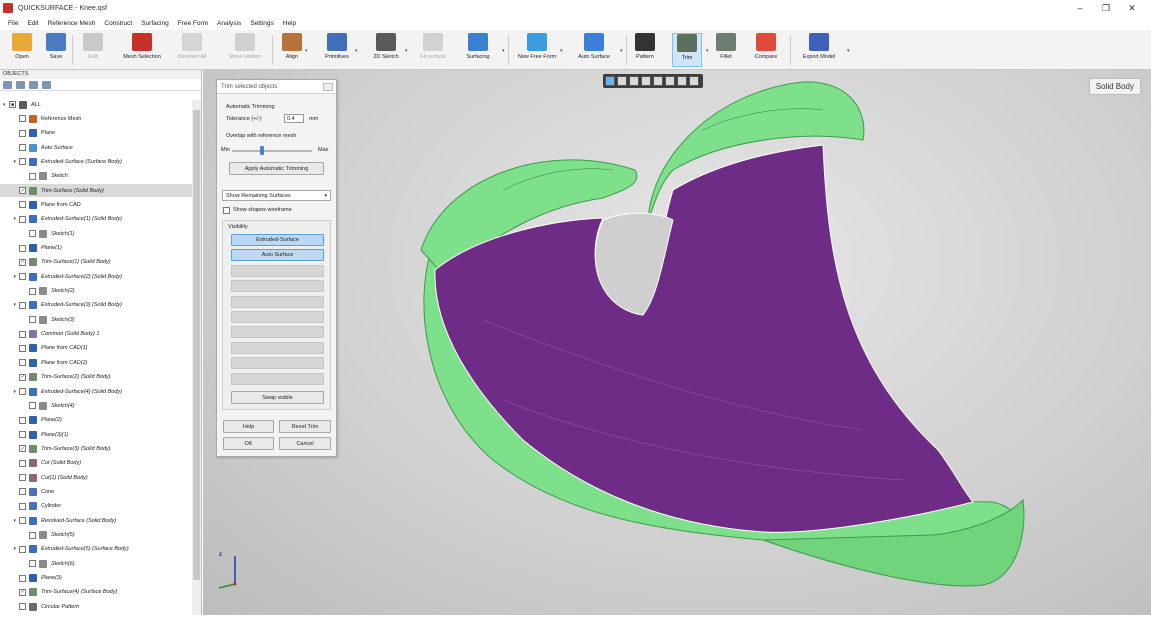 The width and height of the screenshot is (1151, 629). I want to click on tree-item: Plane from CAD(2), so click(96, 362).